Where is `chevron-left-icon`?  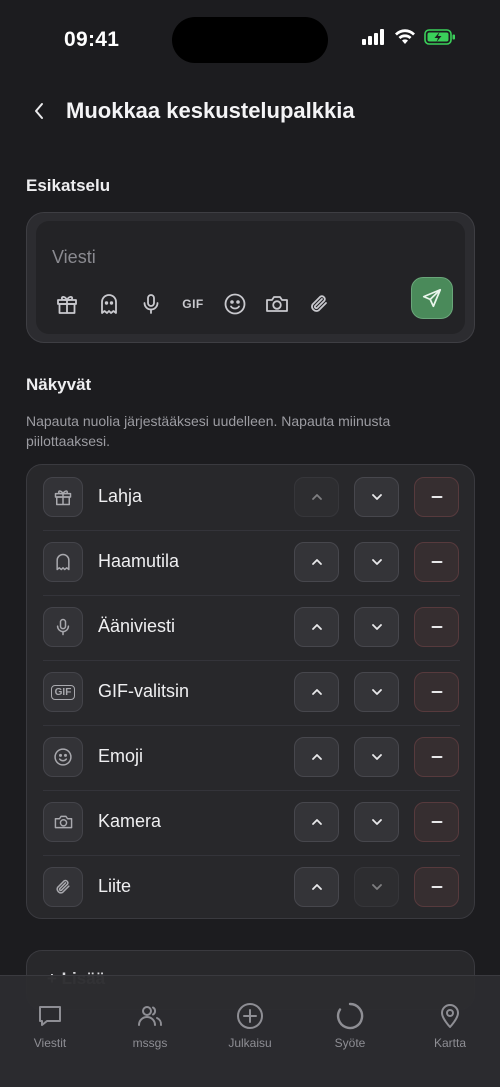
chevron-left-icon is located at coordinates (39, 111).